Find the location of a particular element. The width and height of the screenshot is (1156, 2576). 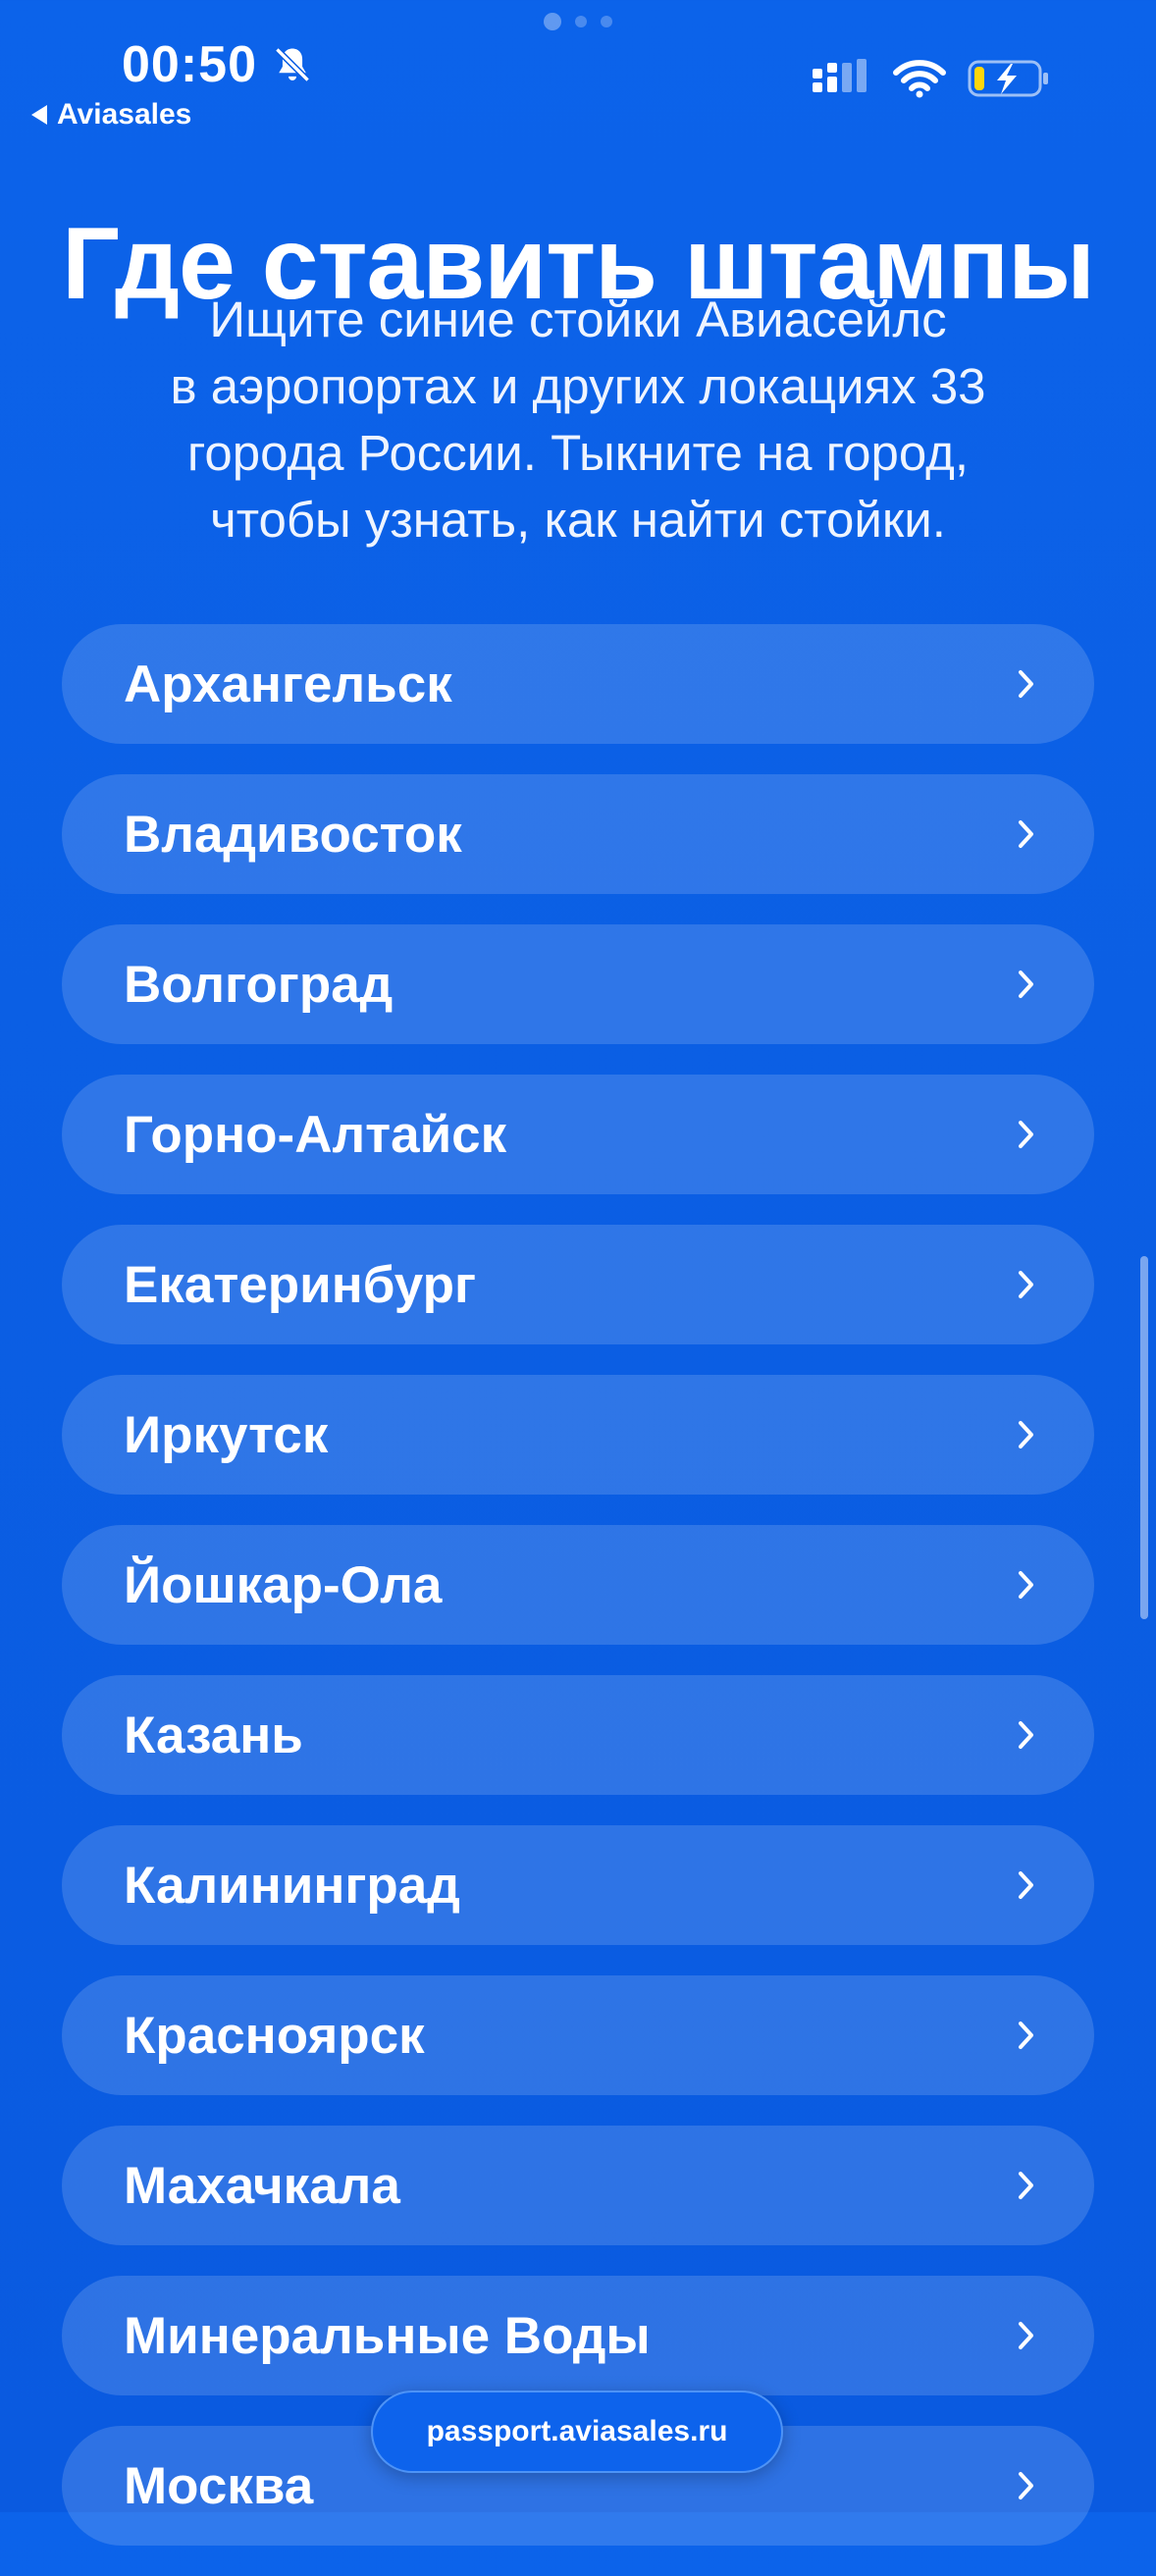

city-item-mineralnye-vody: Минеральные Воды is located at coordinates (578, 2335).